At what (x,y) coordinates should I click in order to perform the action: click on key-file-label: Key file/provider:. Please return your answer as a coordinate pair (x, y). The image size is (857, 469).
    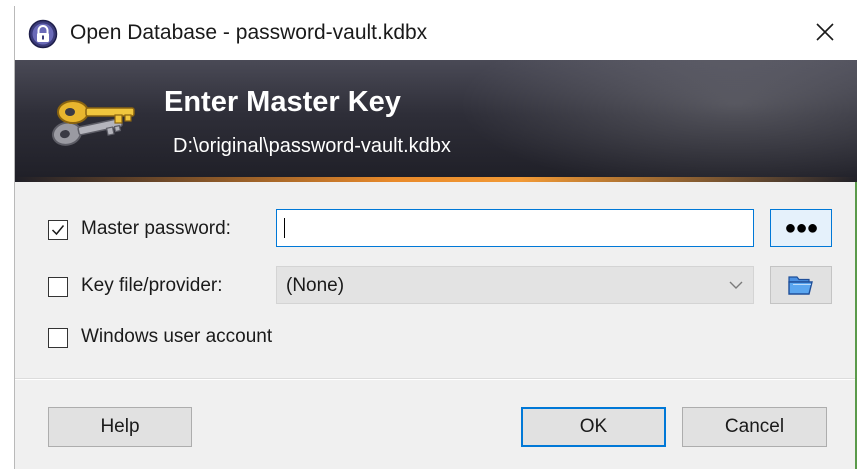
    Looking at the image, I should click on (152, 285).